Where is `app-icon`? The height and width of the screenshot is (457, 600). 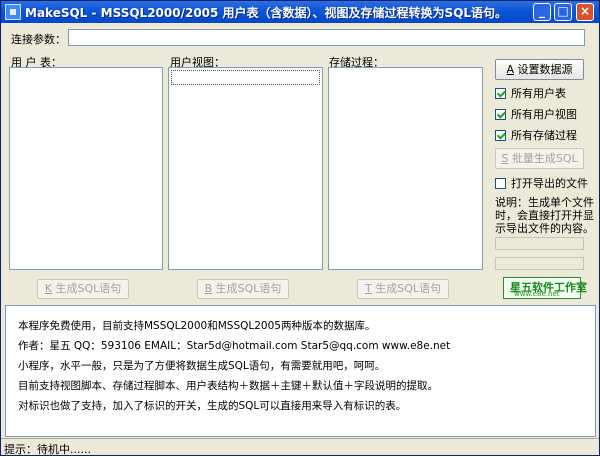 app-icon is located at coordinates (13, 12).